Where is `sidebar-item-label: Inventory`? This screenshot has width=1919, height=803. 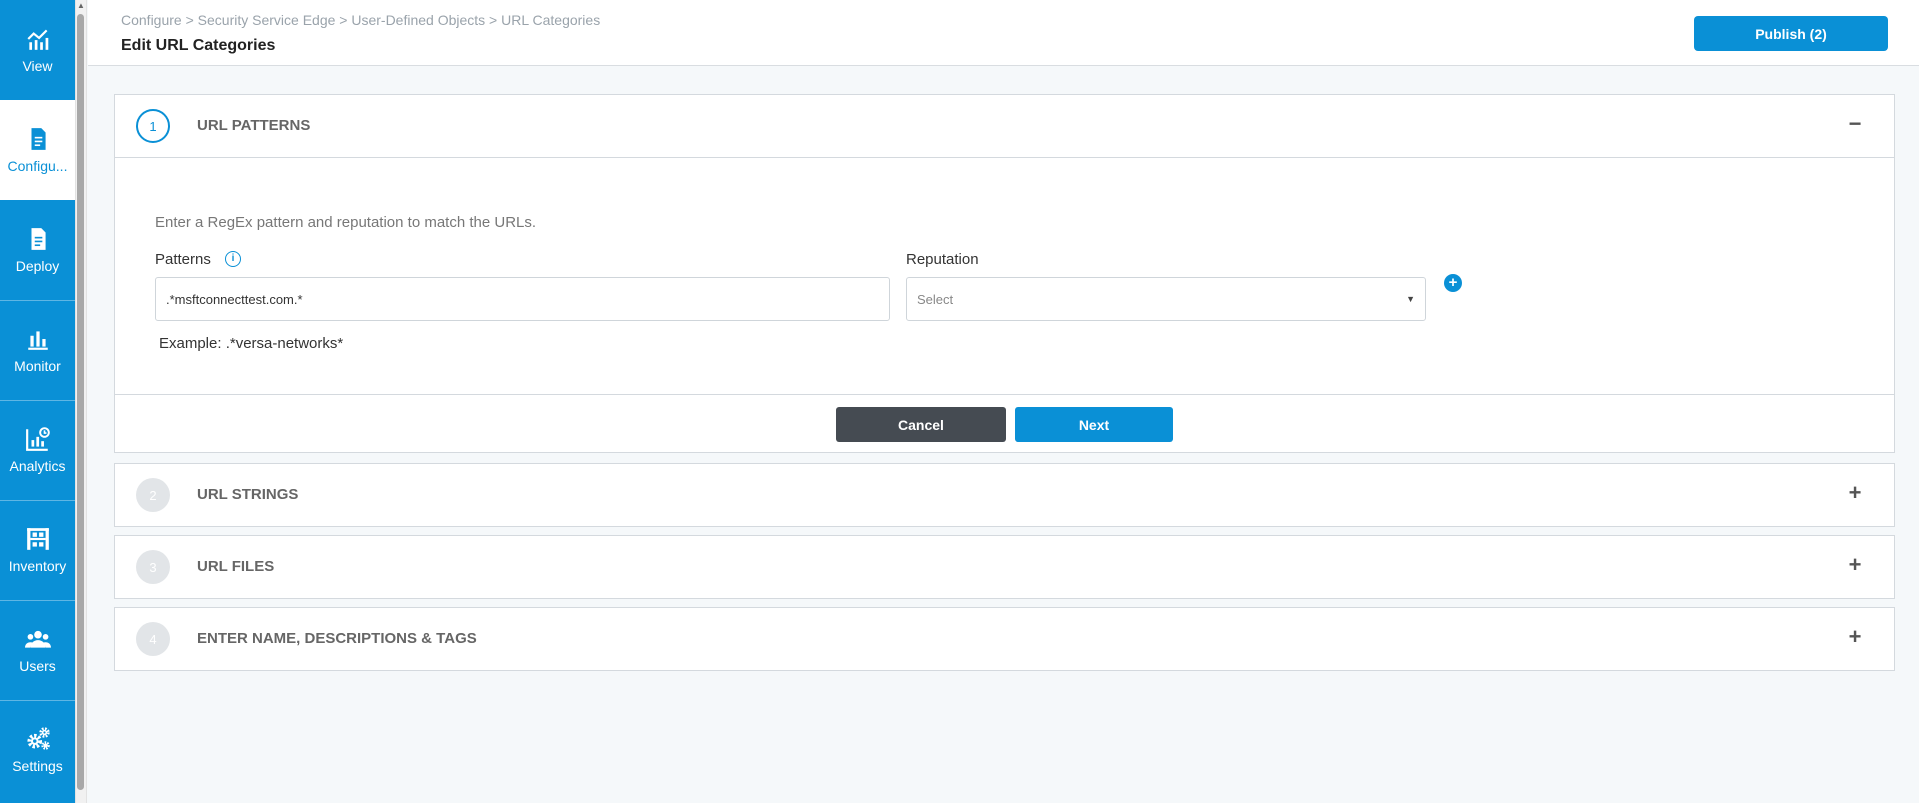 sidebar-item-label: Inventory is located at coordinates (37, 566).